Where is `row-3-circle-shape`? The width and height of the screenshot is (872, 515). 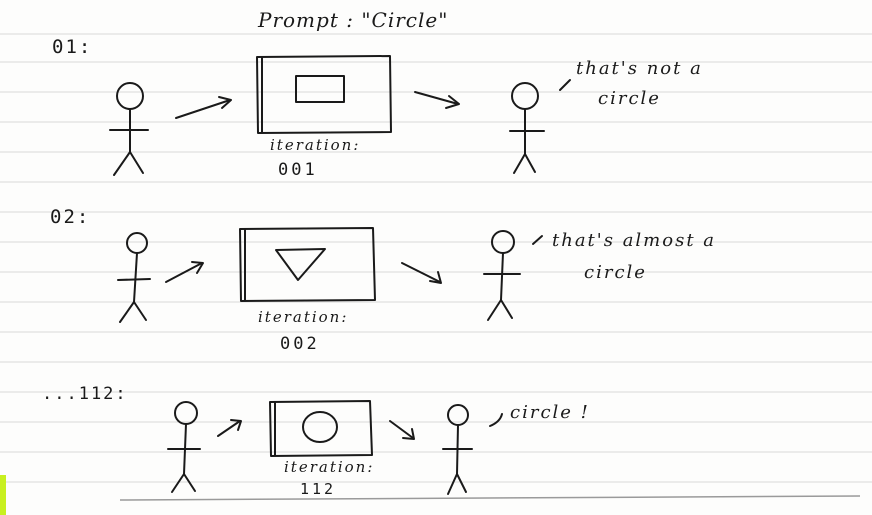 row-3-circle-shape is located at coordinates (320, 427).